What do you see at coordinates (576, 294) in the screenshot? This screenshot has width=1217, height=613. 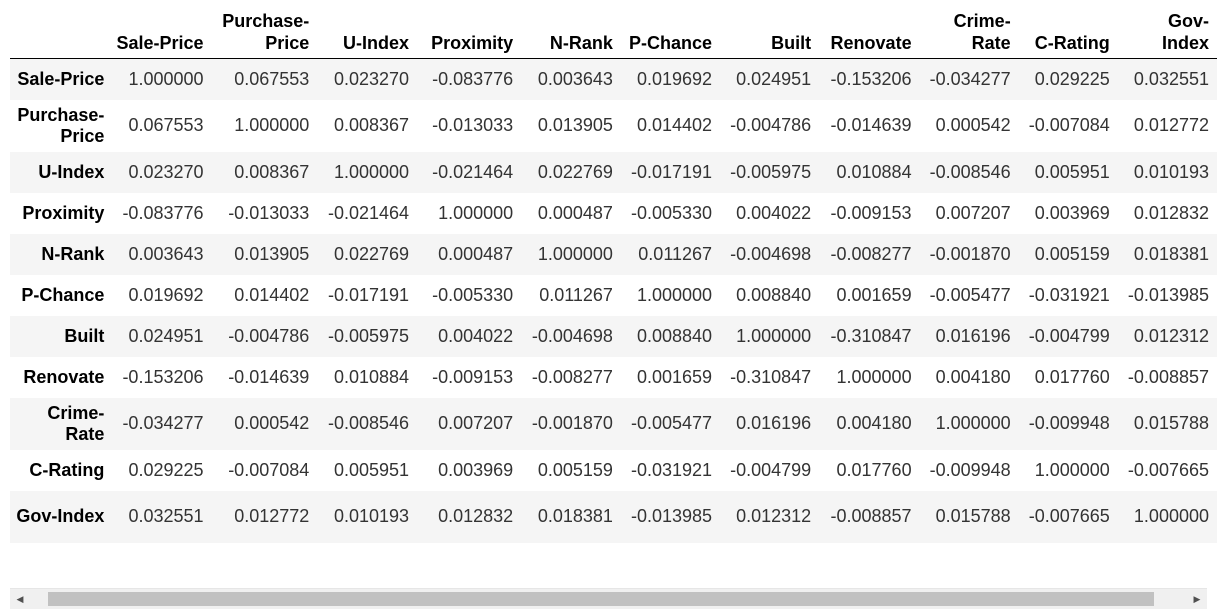 I see `table-cell: 0.011267` at bounding box center [576, 294].